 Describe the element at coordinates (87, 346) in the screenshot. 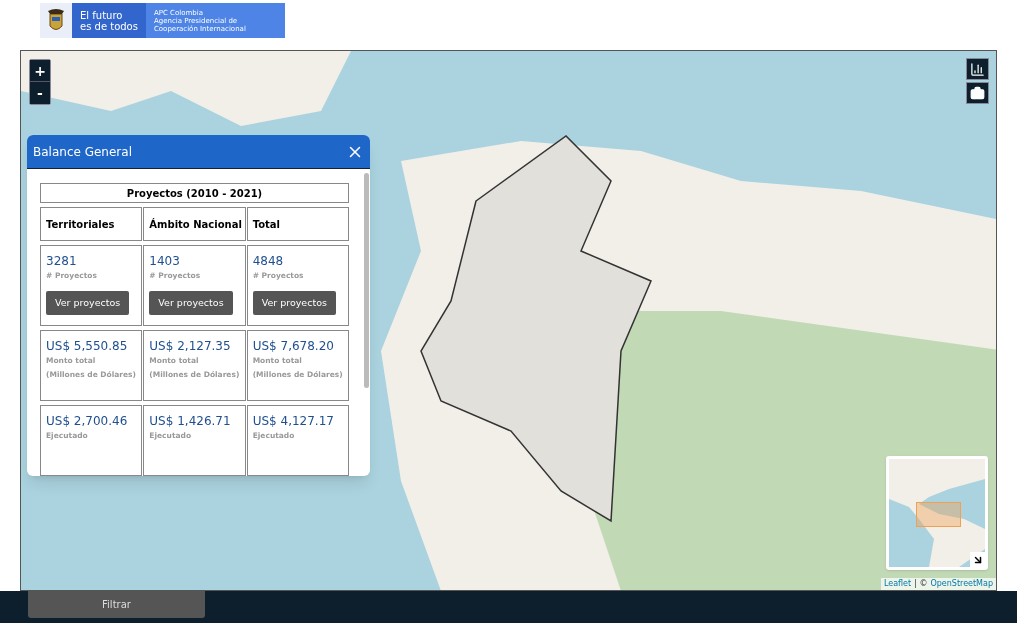

I see `cell-value: US$ 5,550.85` at that location.